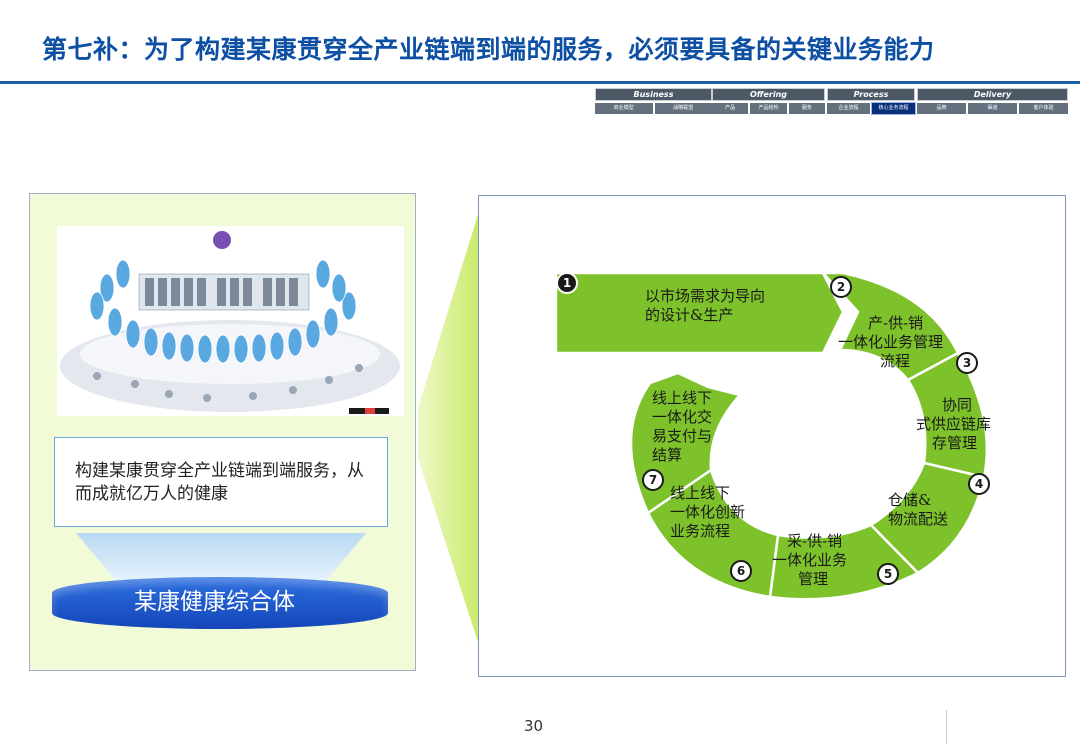  I want to click on segment-2-line-2: 一体化业务管理, so click(891, 342).